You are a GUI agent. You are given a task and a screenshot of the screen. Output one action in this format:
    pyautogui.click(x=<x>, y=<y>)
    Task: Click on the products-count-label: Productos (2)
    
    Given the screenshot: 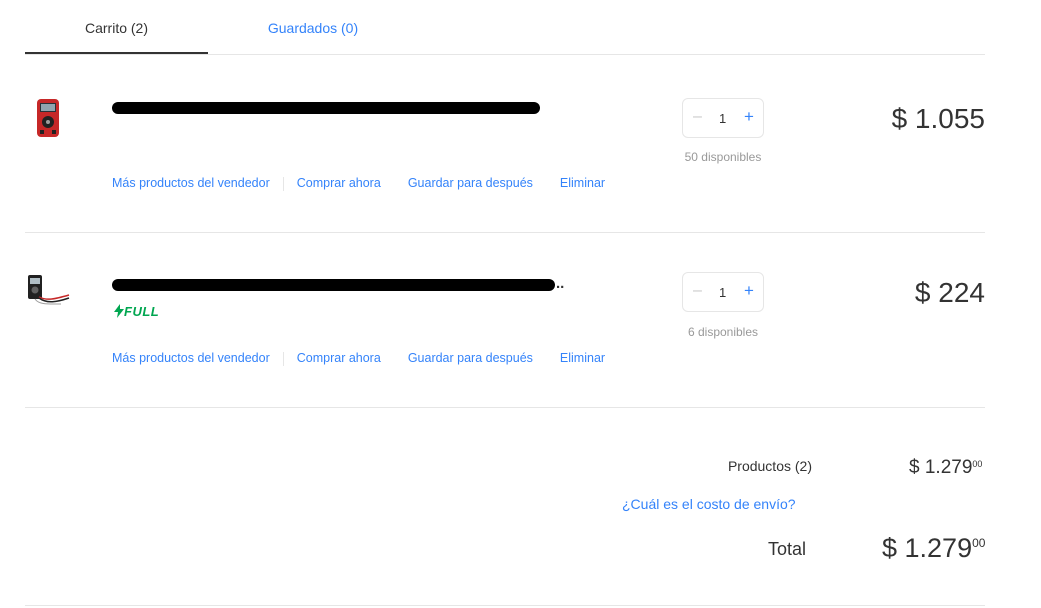 What is the action you would take?
    pyautogui.click(x=769, y=466)
    